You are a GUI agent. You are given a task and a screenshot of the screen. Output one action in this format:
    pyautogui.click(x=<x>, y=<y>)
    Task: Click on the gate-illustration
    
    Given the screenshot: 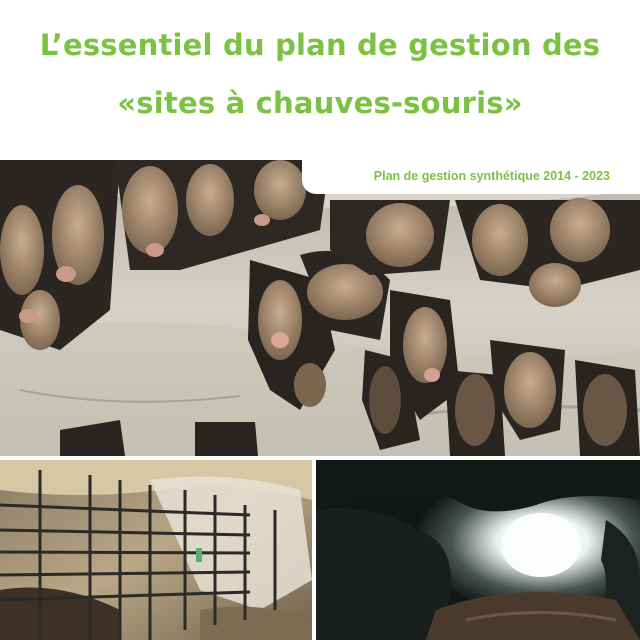 What is the action you would take?
    pyautogui.click(x=156, y=550)
    